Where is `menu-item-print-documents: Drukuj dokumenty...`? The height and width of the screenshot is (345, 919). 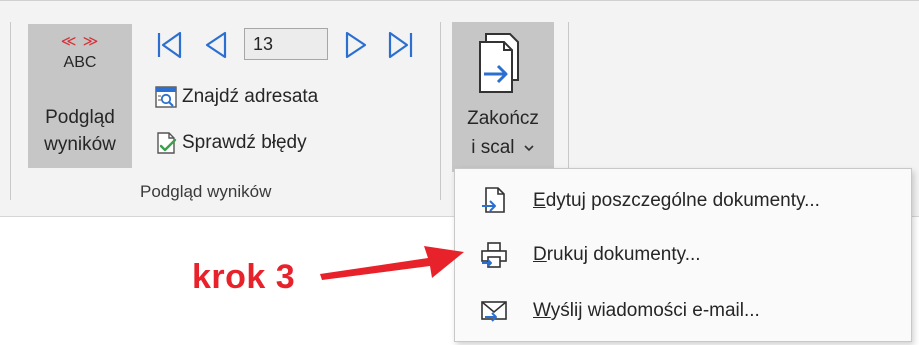
menu-item-print-documents: Drukuj dokumenty... is located at coordinates (683, 255).